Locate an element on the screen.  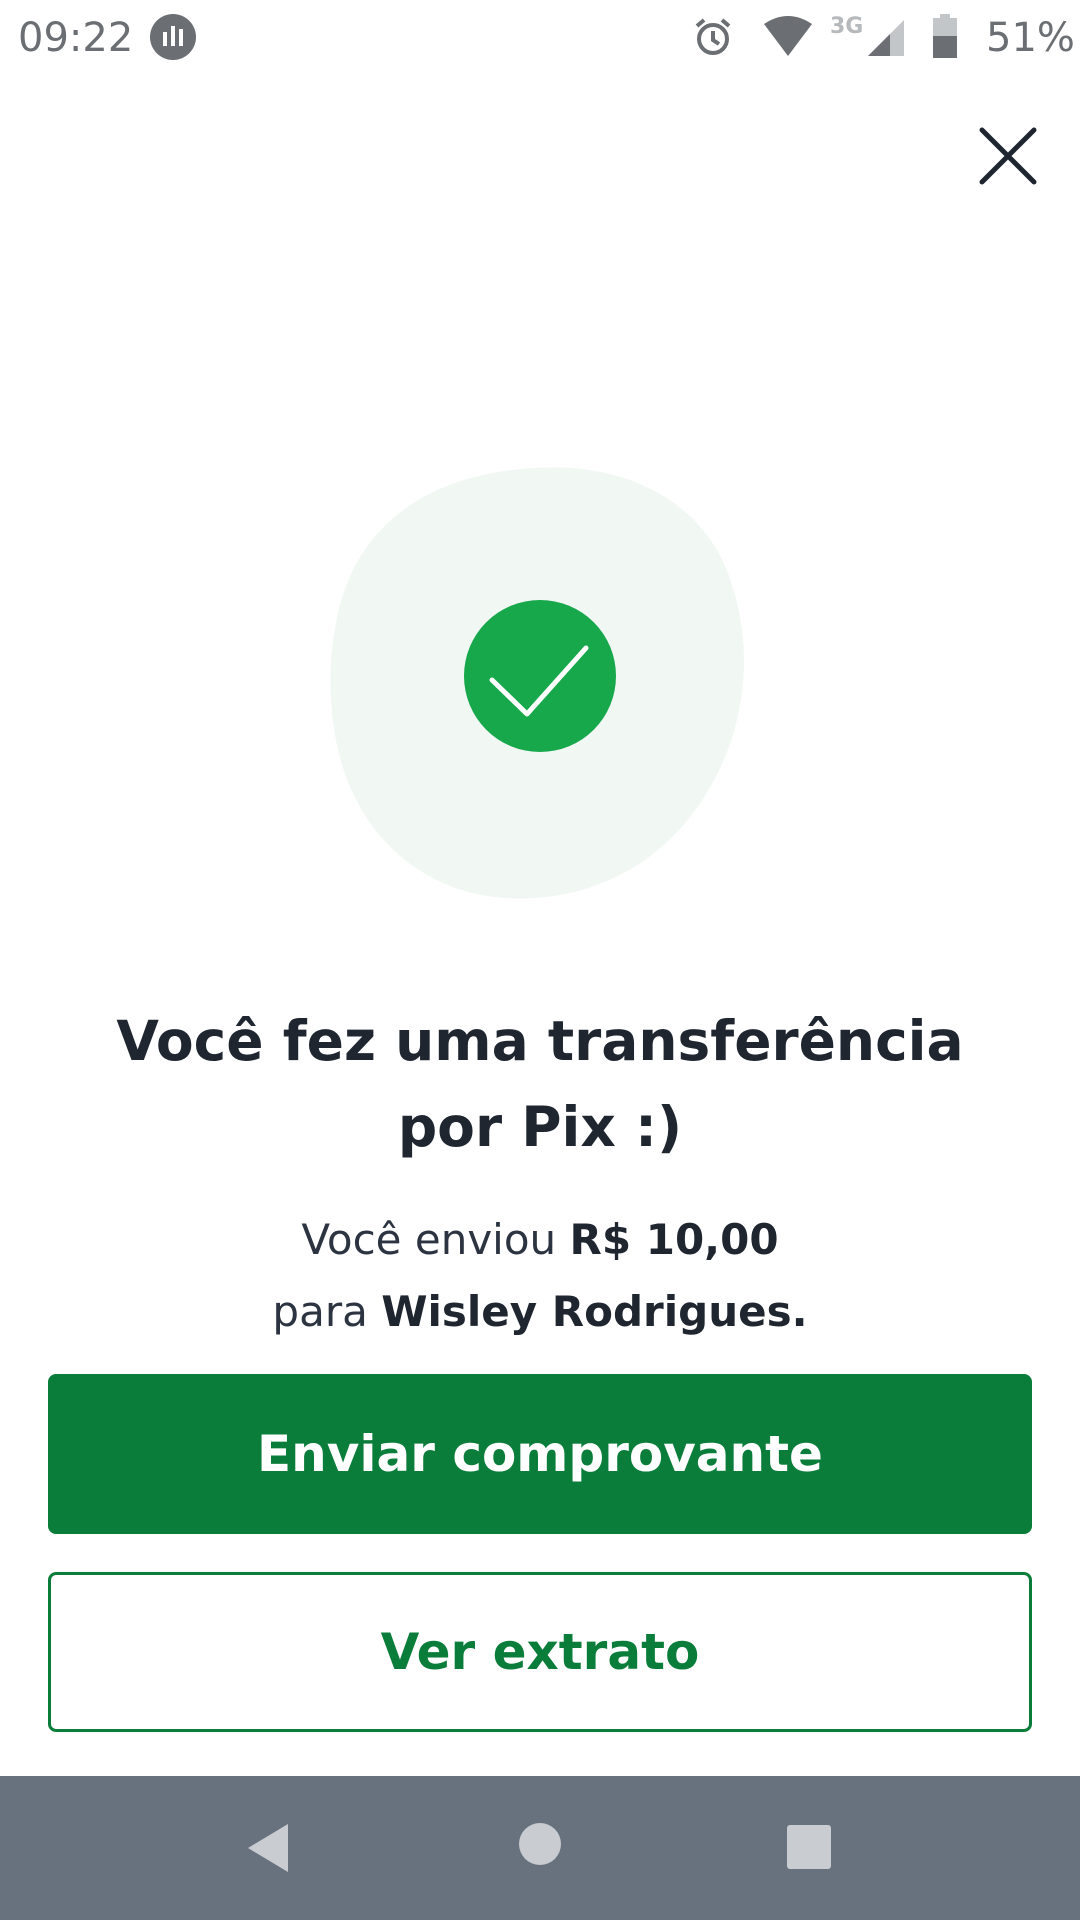
home-icon is located at coordinates (540, 1846).